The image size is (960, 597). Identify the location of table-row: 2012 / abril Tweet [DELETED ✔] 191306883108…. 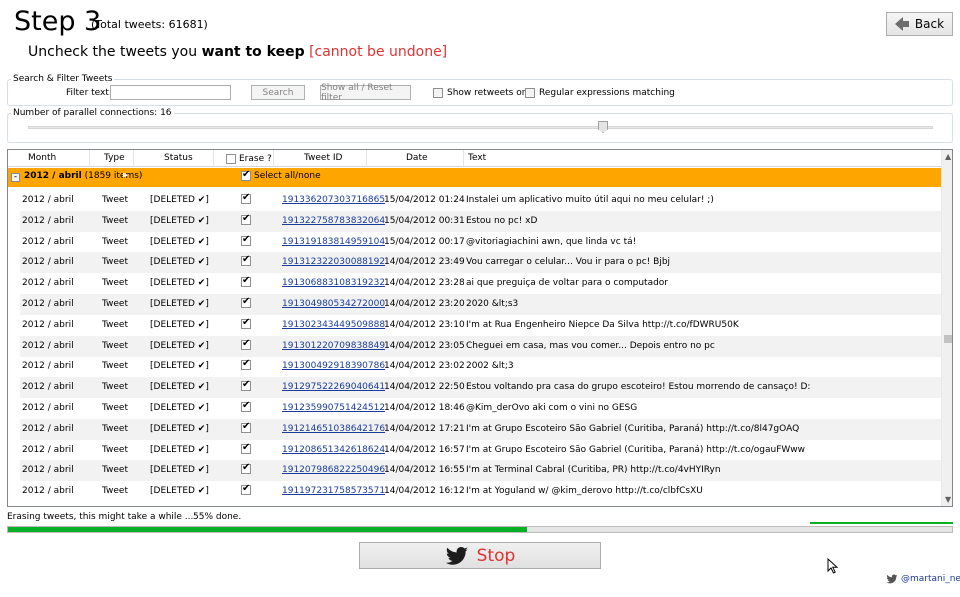
(480, 283).